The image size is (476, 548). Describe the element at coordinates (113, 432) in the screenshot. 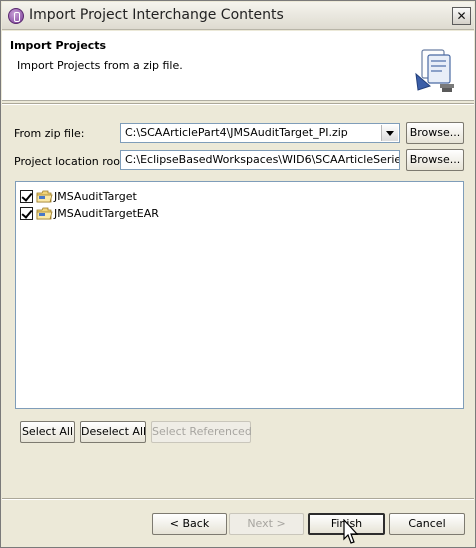

I see `deselect-all-button: Deselect All` at that location.